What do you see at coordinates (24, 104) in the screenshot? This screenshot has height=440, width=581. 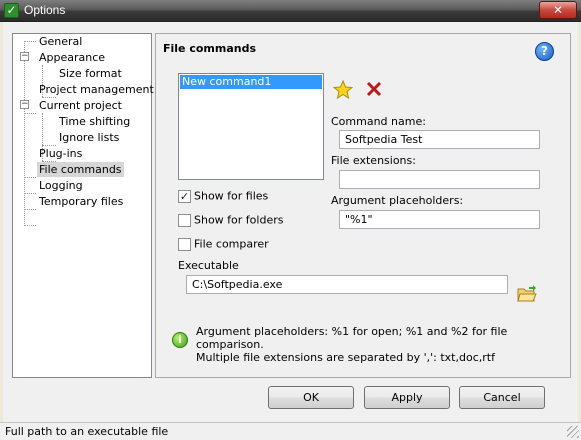 I see `collapse-current-project-icon: −` at bounding box center [24, 104].